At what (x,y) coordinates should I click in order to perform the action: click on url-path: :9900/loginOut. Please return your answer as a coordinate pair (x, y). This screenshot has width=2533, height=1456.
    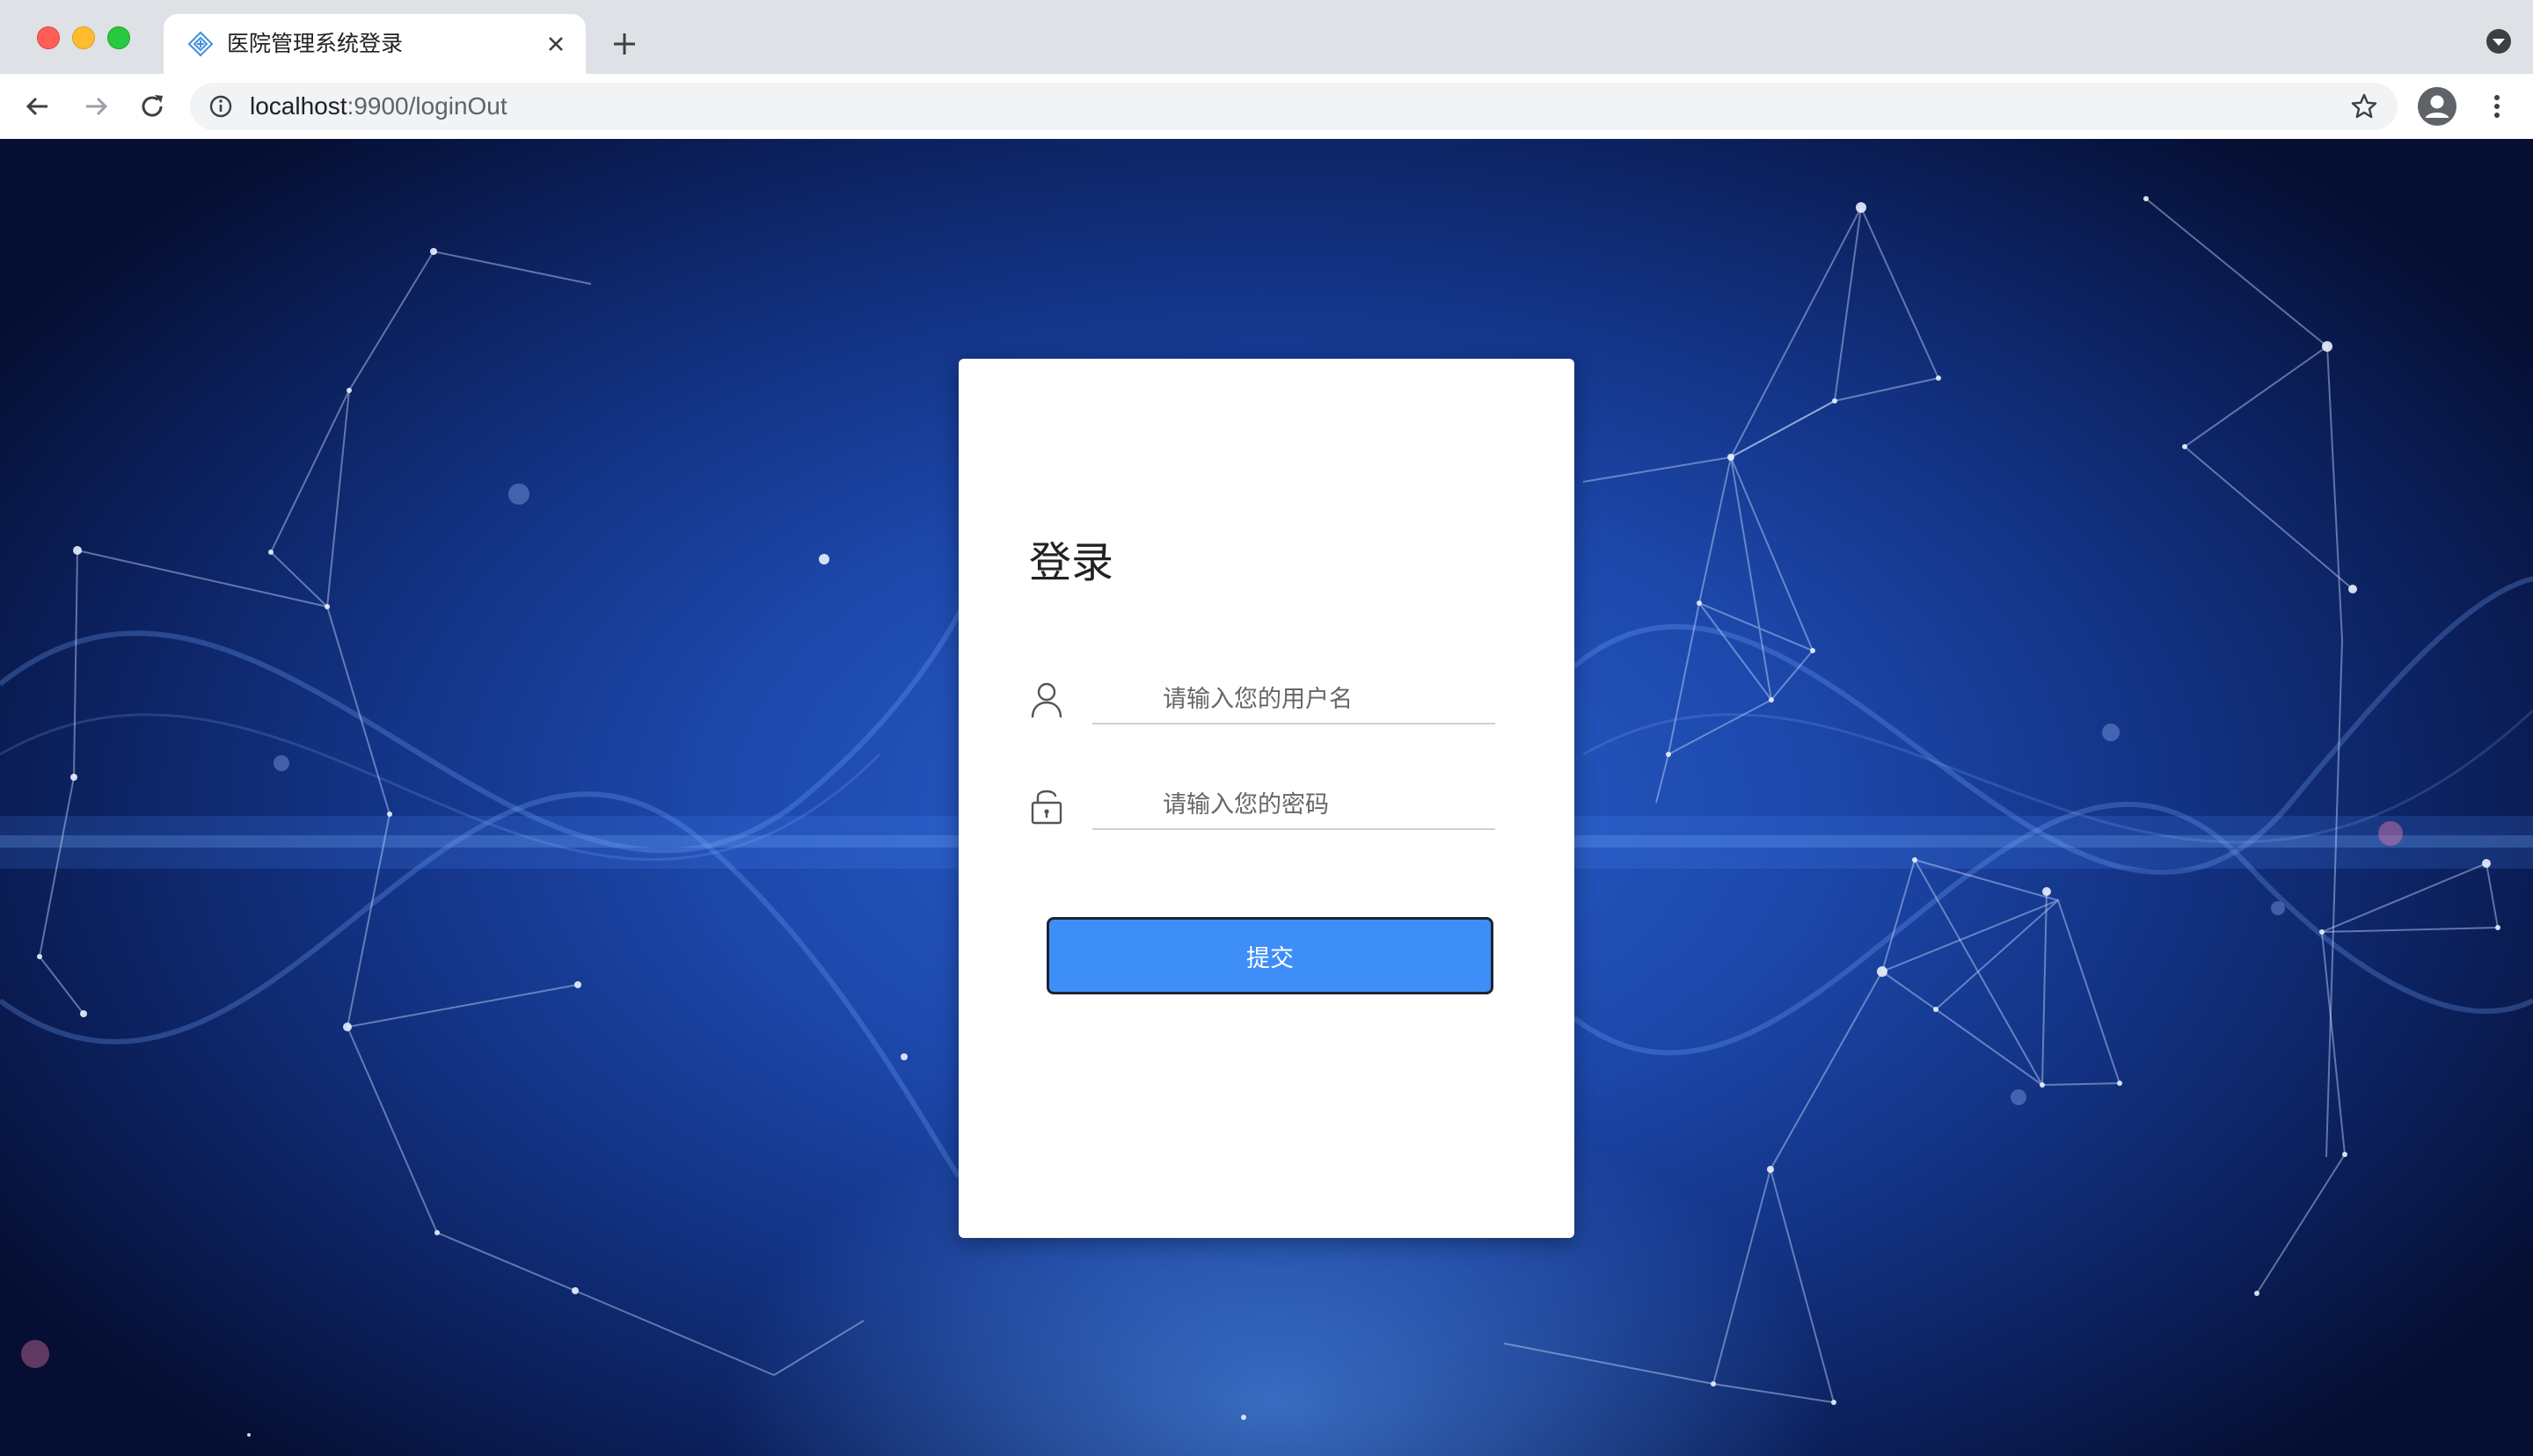
    Looking at the image, I should click on (427, 106).